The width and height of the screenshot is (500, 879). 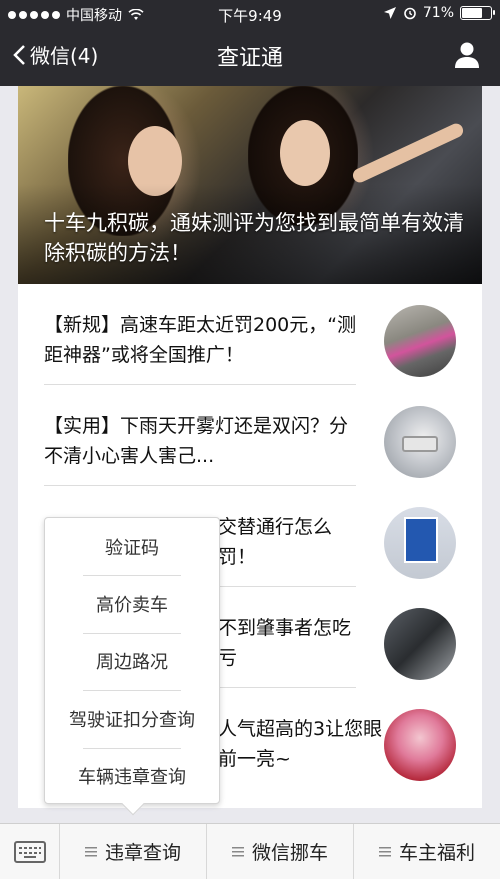 What do you see at coordinates (410, 13) in the screenshot?
I see `alarm-icon` at bounding box center [410, 13].